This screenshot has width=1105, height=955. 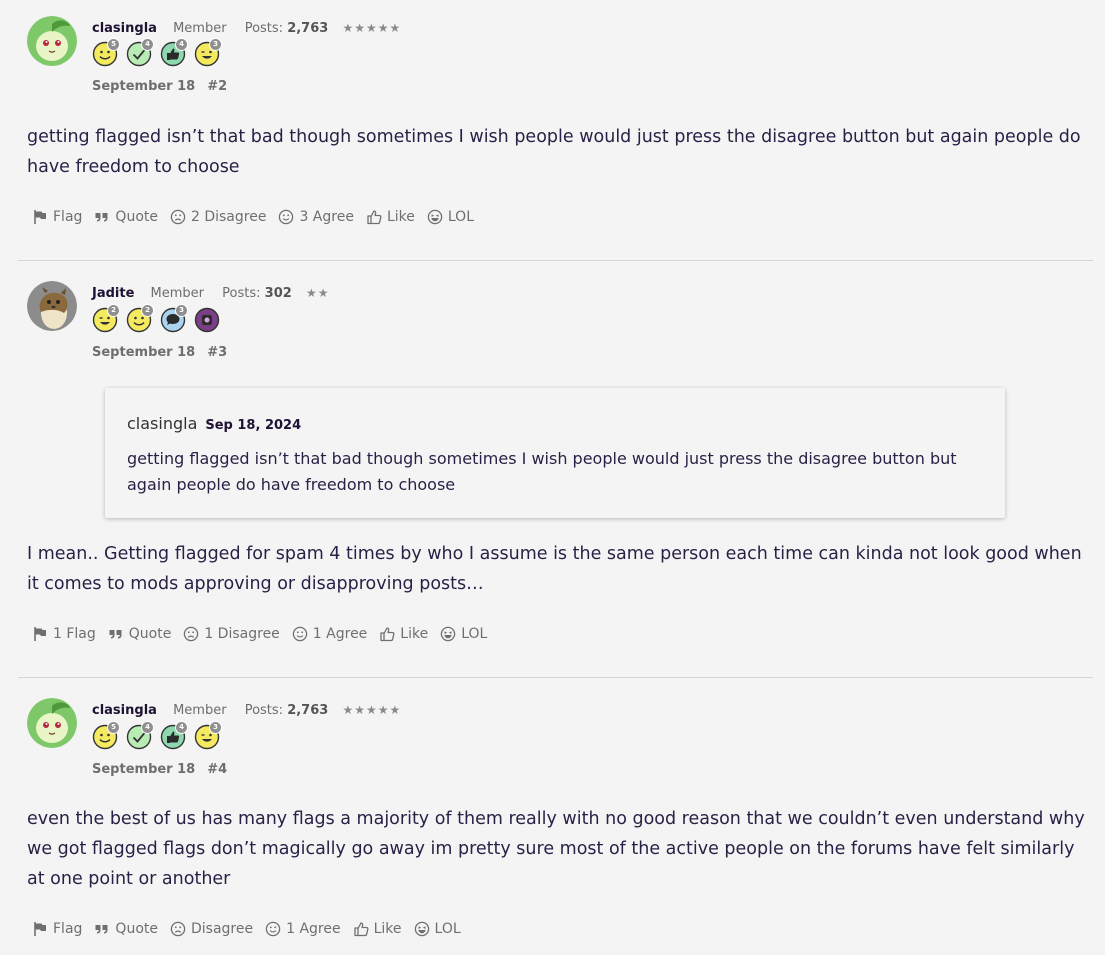 I want to click on posts-count: 302, so click(x=278, y=293).